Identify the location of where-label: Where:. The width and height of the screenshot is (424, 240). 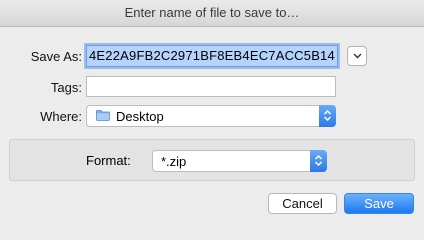
(61, 116).